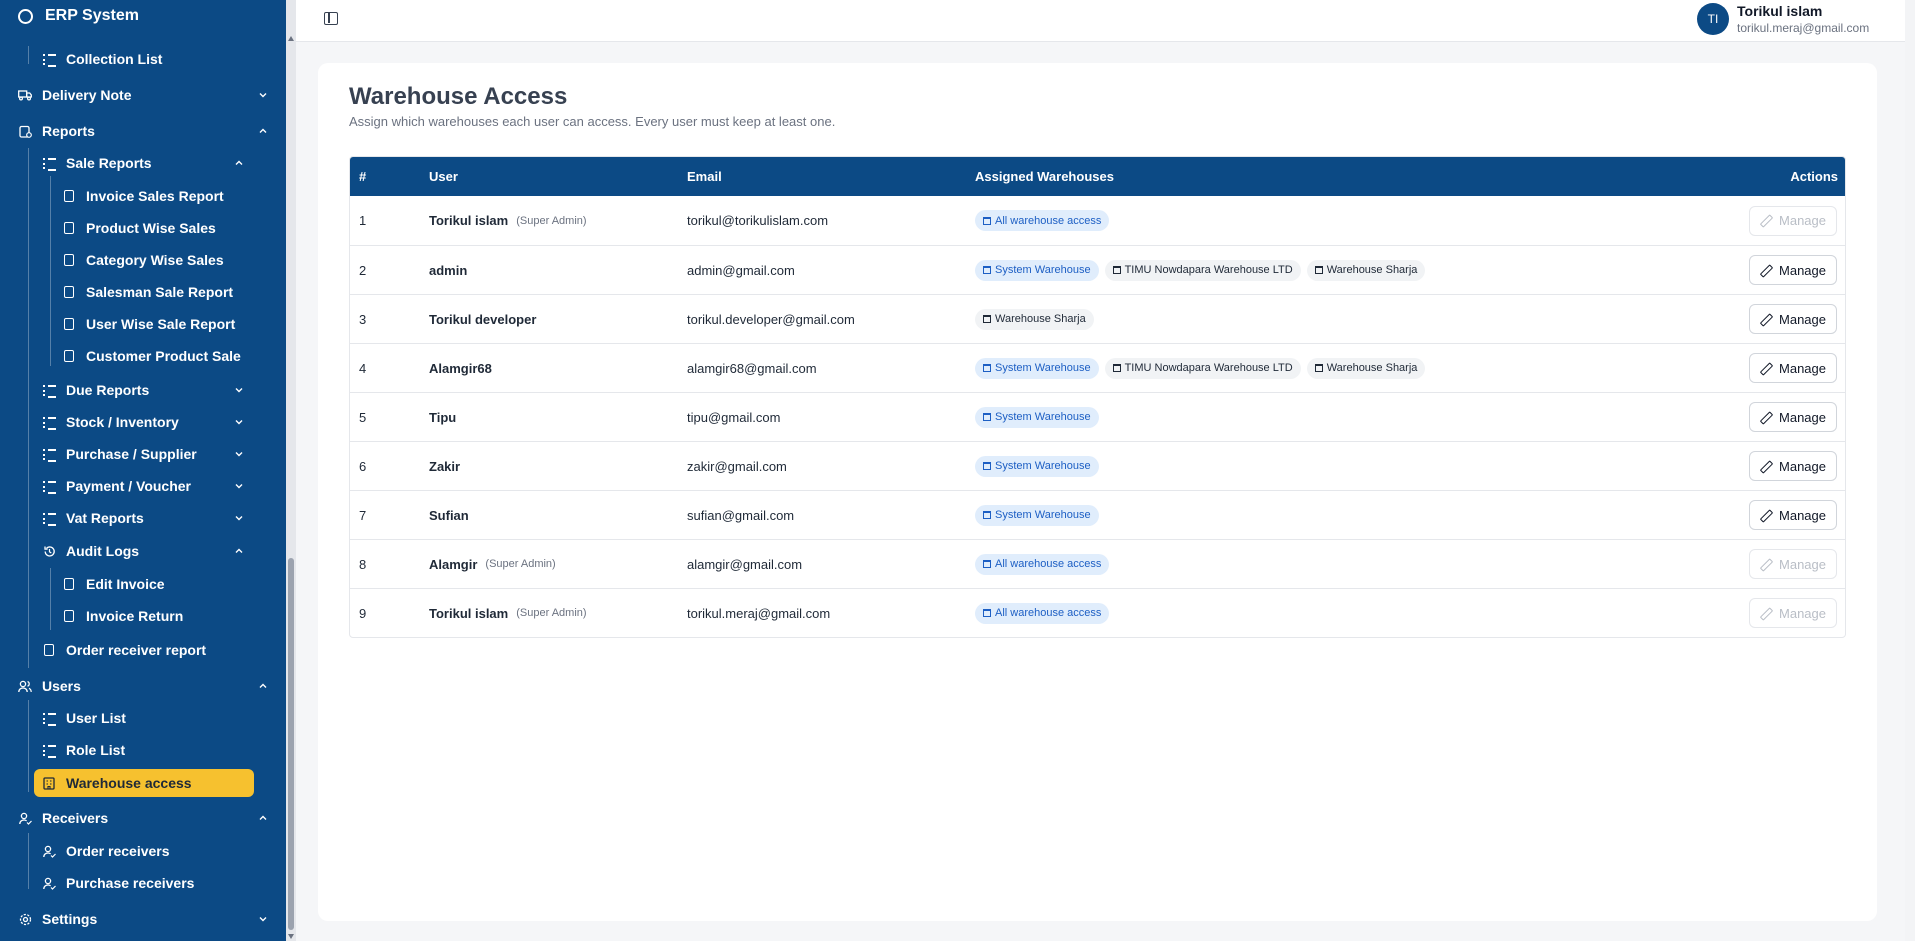 This screenshot has width=1915, height=941. I want to click on row-user: Sufian, so click(558, 515).